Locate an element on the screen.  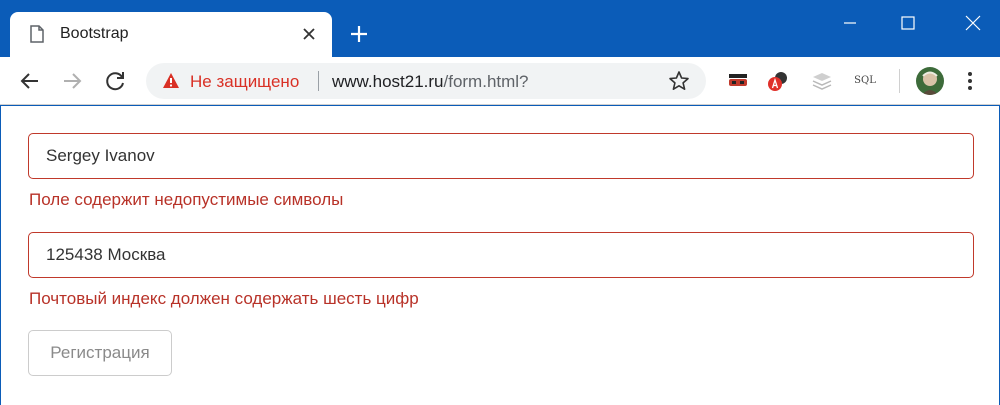
browser-toolbar: Не защищено www.host21.ru/form.html? SQL is located at coordinates (500, 81).